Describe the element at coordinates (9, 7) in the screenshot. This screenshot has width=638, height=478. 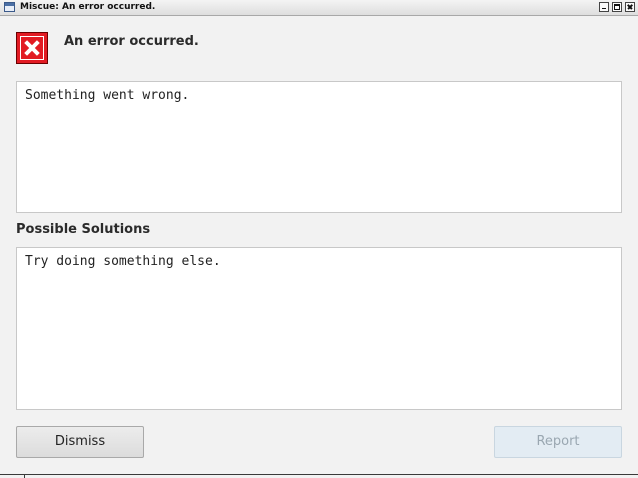
I see `app-window-icon` at that location.